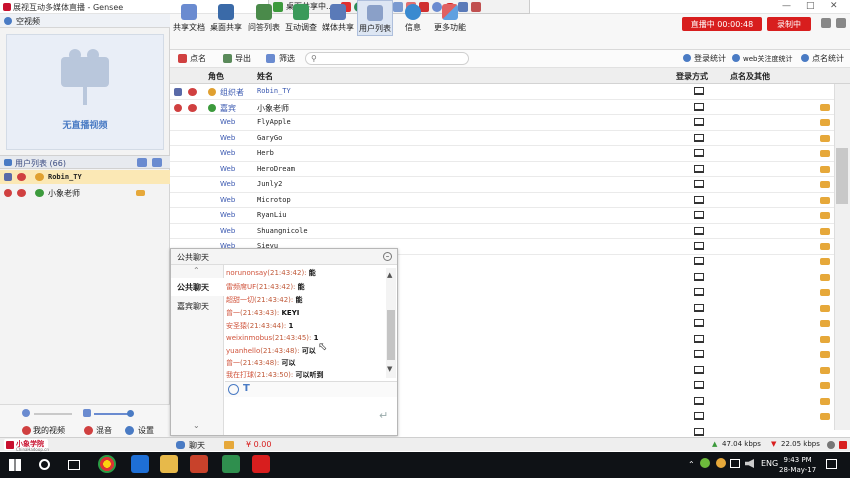 This screenshot has height=478, width=850. What do you see at coordinates (502, 231) in the screenshot?
I see `table-row: Web Shuangnicole` at bounding box center [502, 231].